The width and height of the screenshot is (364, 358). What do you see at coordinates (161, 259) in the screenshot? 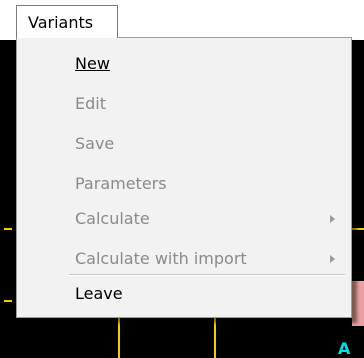
I see `menu-item-calculate-with-import: Calculate with import` at bounding box center [161, 259].